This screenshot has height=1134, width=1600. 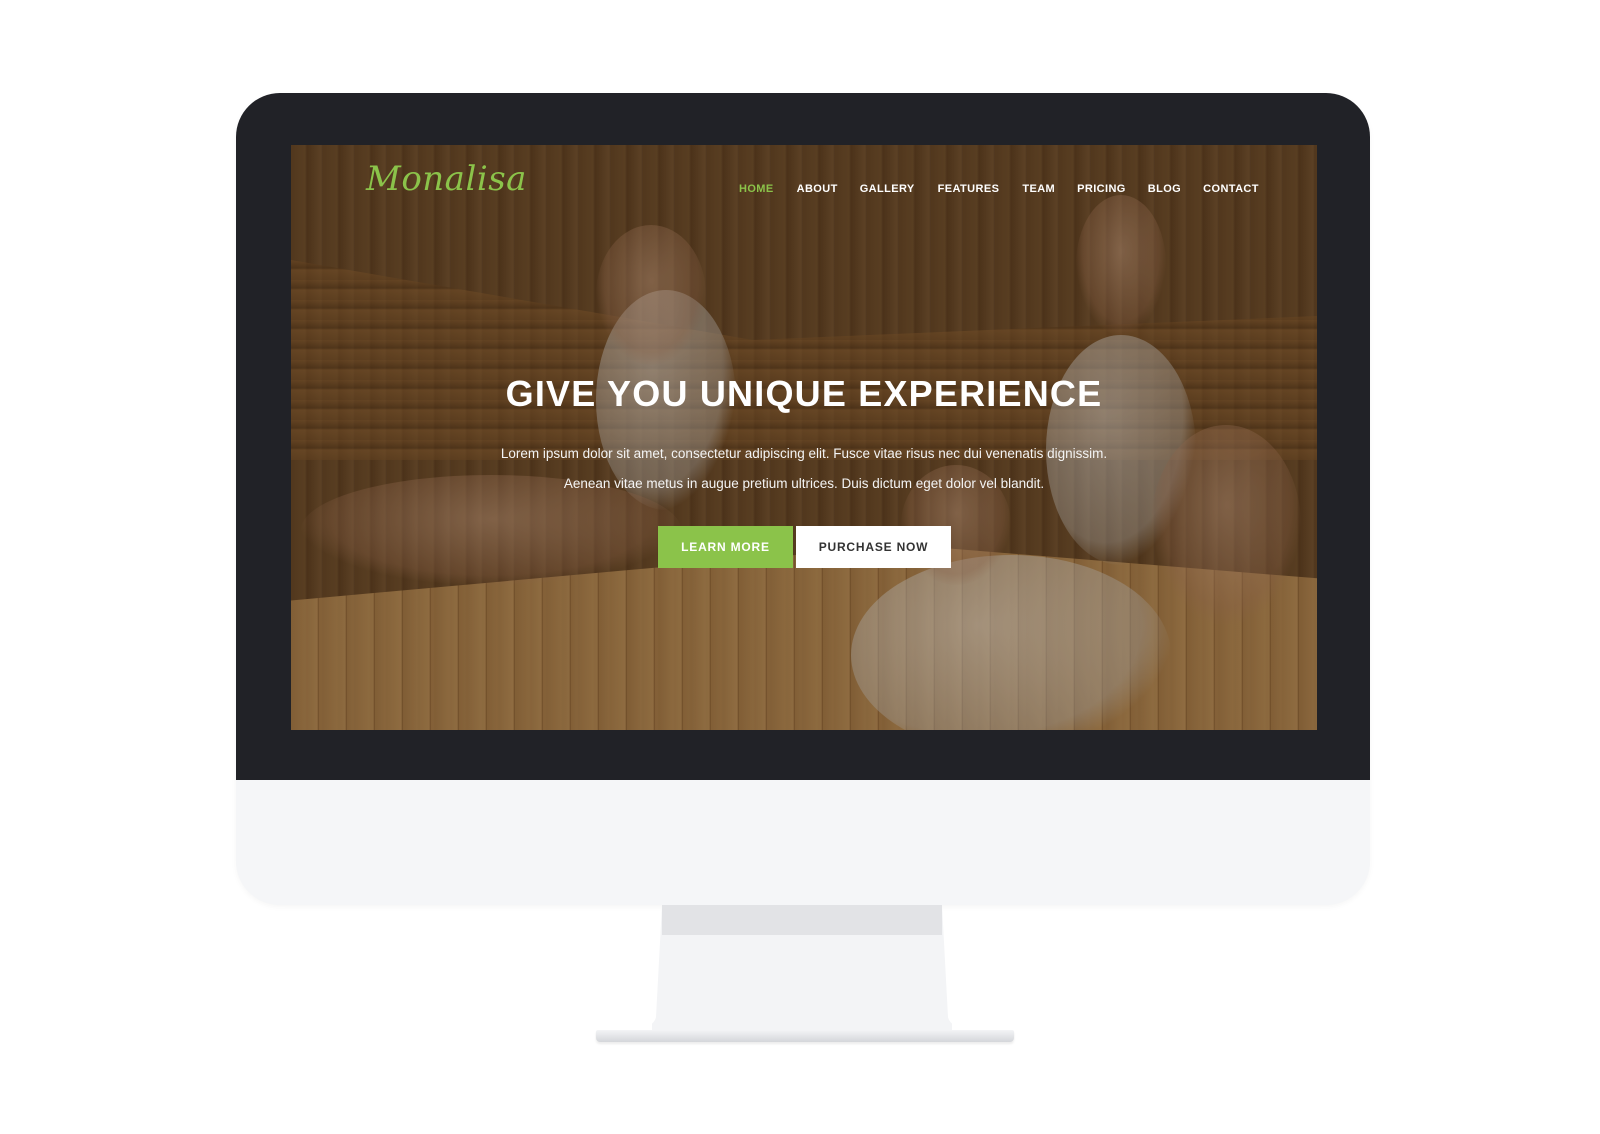 I want to click on nav-item-contact: CONTACT, so click(x=1231, y=189).